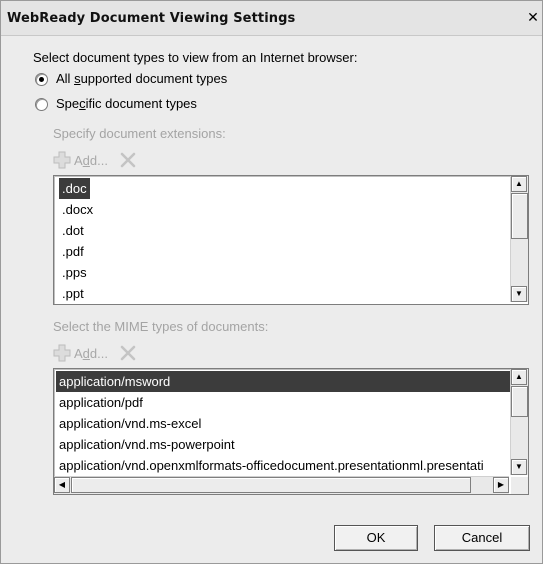 The width and height of the screenshot is (543, 564). I want to click on mime-item: application/vnd.ms-powerpoint, so click(147, 444).